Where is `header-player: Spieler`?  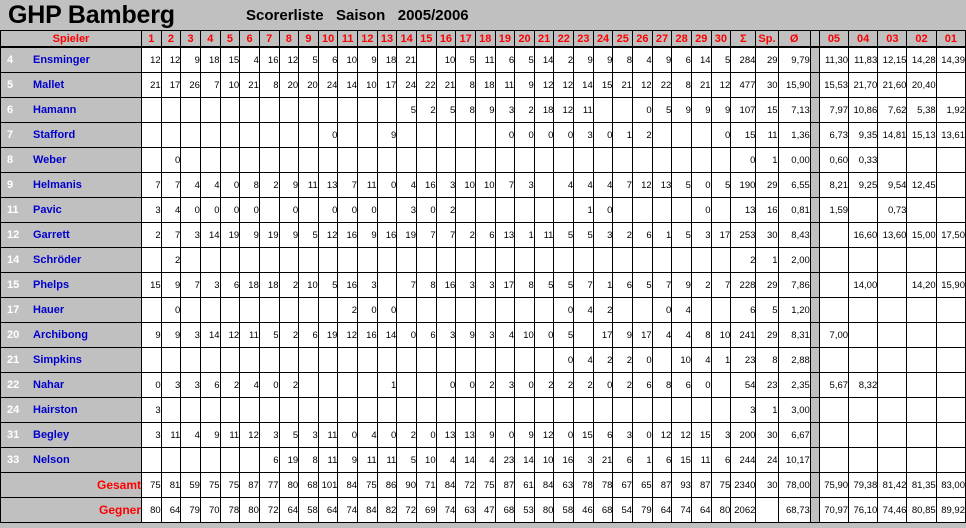 header-player: Spieler is located at coordinates (71, 39).